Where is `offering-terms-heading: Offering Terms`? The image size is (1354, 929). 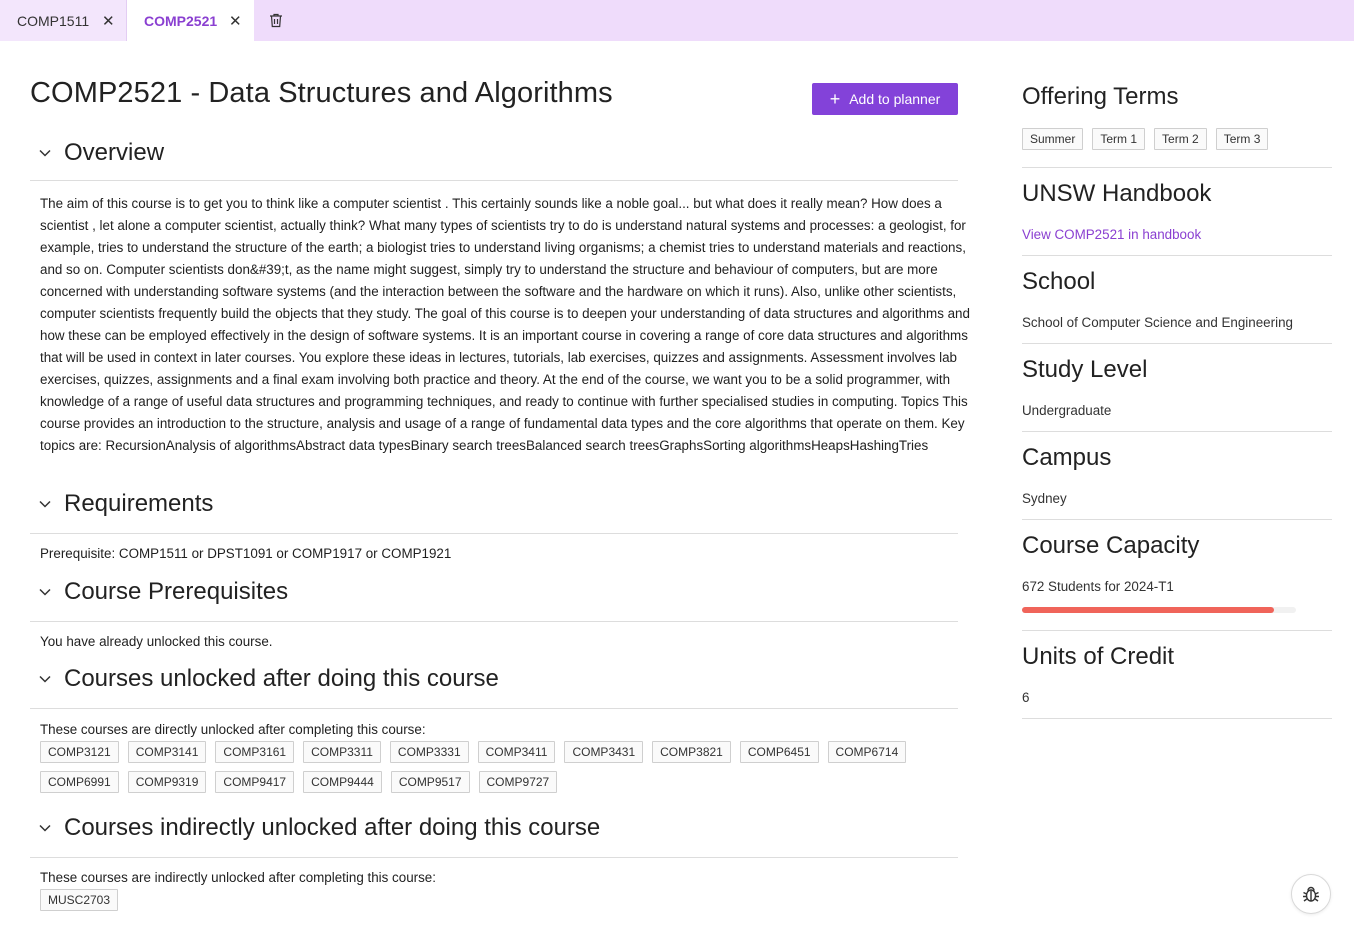 offering-terms-heading: Offering Terms is located at coordinates (1100, 96).